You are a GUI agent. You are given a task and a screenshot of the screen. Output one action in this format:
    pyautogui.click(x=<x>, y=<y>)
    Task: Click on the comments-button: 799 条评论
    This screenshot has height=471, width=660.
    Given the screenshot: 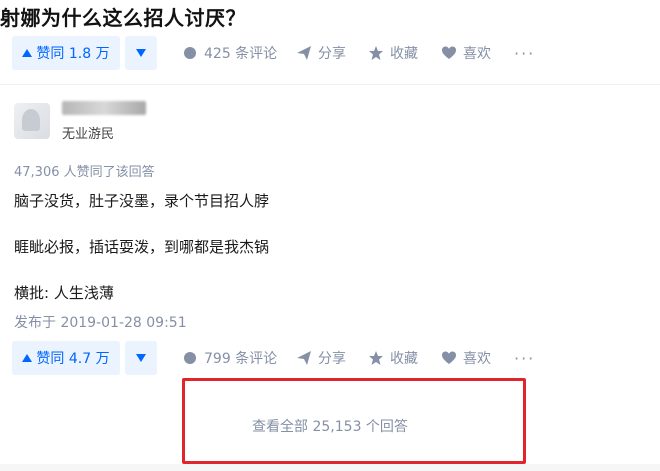 What is the action you would take?
    pyautogui.click(x=229, y=358)
    